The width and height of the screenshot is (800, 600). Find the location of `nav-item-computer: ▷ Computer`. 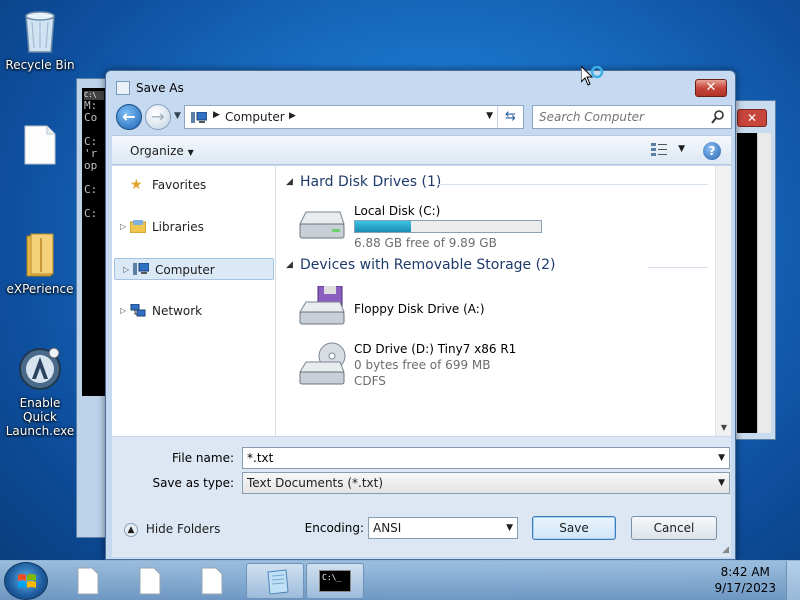

nav-item-computer: ▷ Computer is located at coordinates (194, 269).